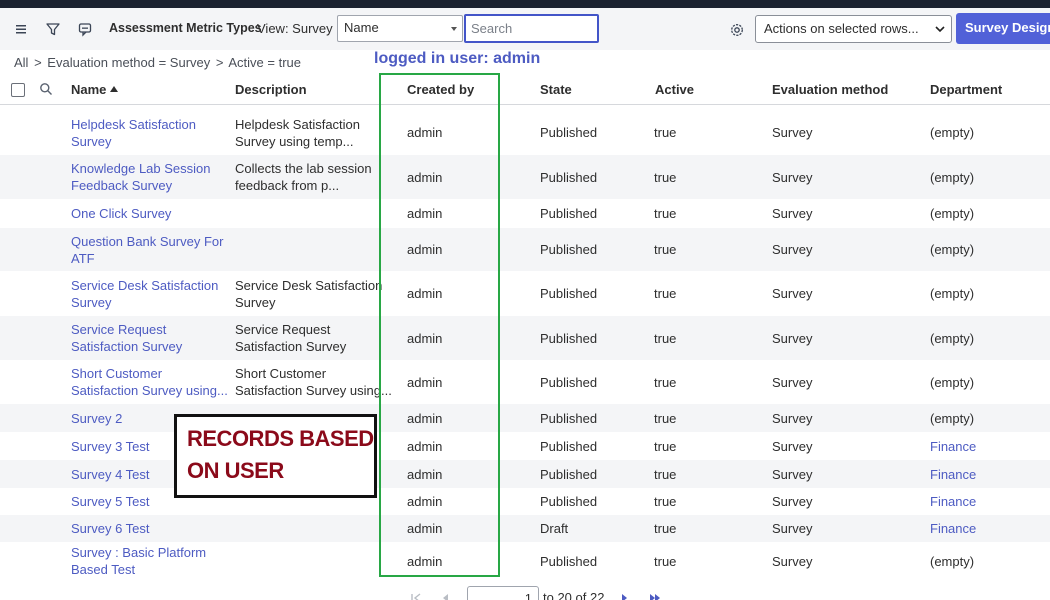  What do you see at coordinates (110, 528) in the screenshot?
I see `record-name-link: Survey 6 Test` at bounding box center [110, 528].